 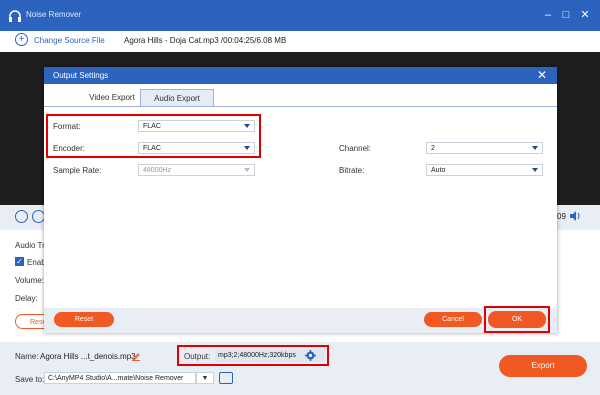 What do you see at coordinates (226, 378) in the screenshot?
I see `folder-icon` at bounding box center [226, 378].